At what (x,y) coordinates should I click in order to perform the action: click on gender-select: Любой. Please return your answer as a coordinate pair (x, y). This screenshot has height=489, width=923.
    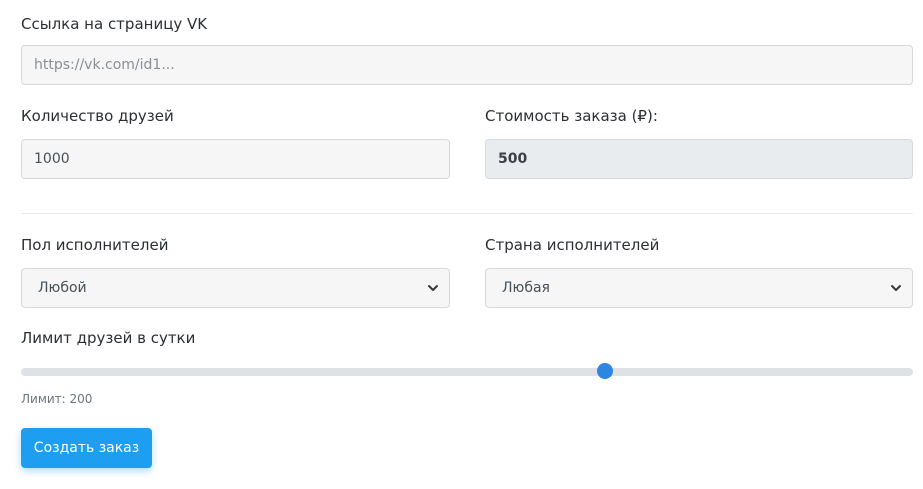
    Looking at the image, I should click on (235, 288).